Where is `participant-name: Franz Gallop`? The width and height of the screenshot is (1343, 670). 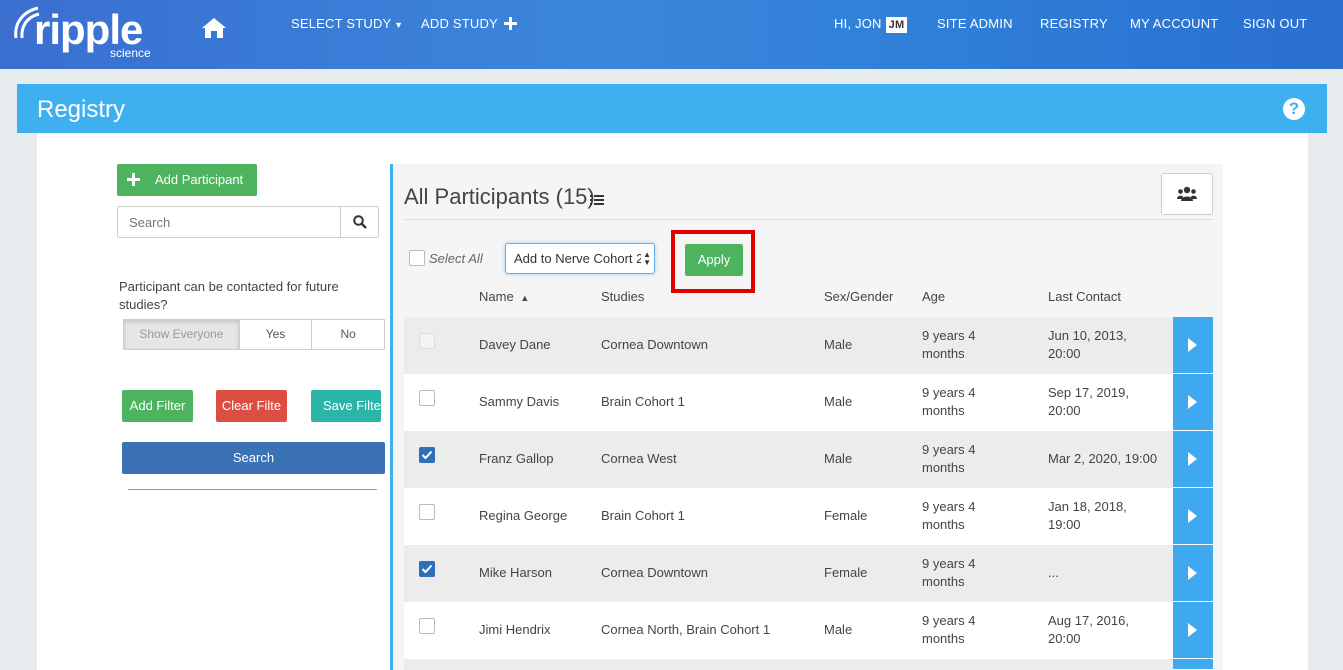
participant-name: Franz Gallop is located at coordinates (516, 459).